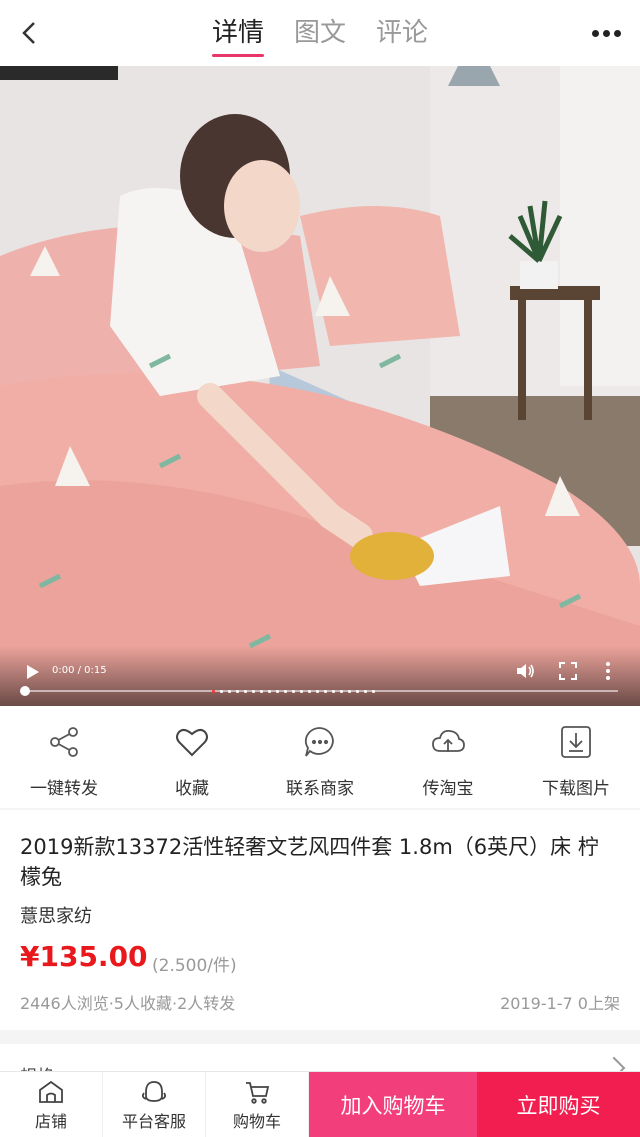 Image resolution: width=640 pixels, height=1137 pixels. What do you see at coordinates (194, 966) in the screenshot?
I see `unit-price: (2.500/件)` at bounding box center [194, 966].